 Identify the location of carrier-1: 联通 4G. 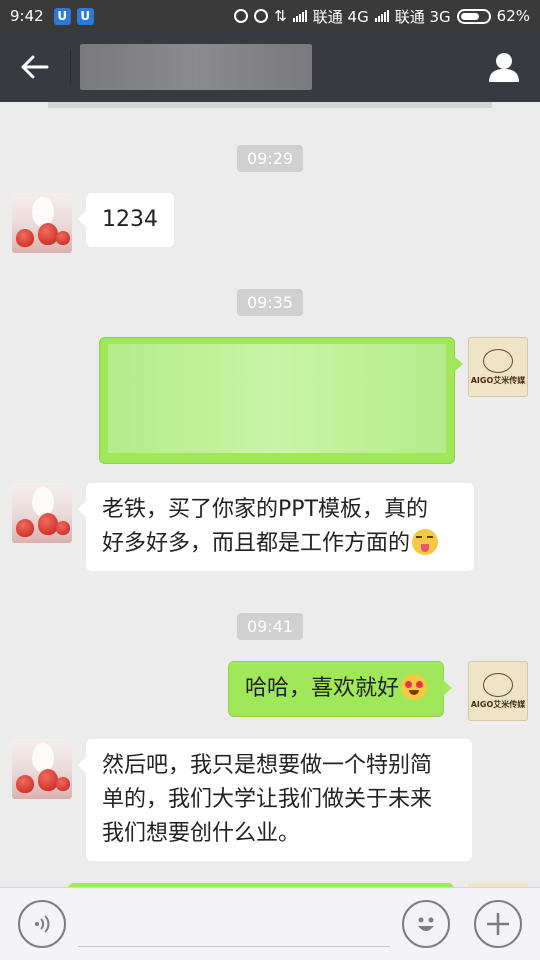
(340, 16).